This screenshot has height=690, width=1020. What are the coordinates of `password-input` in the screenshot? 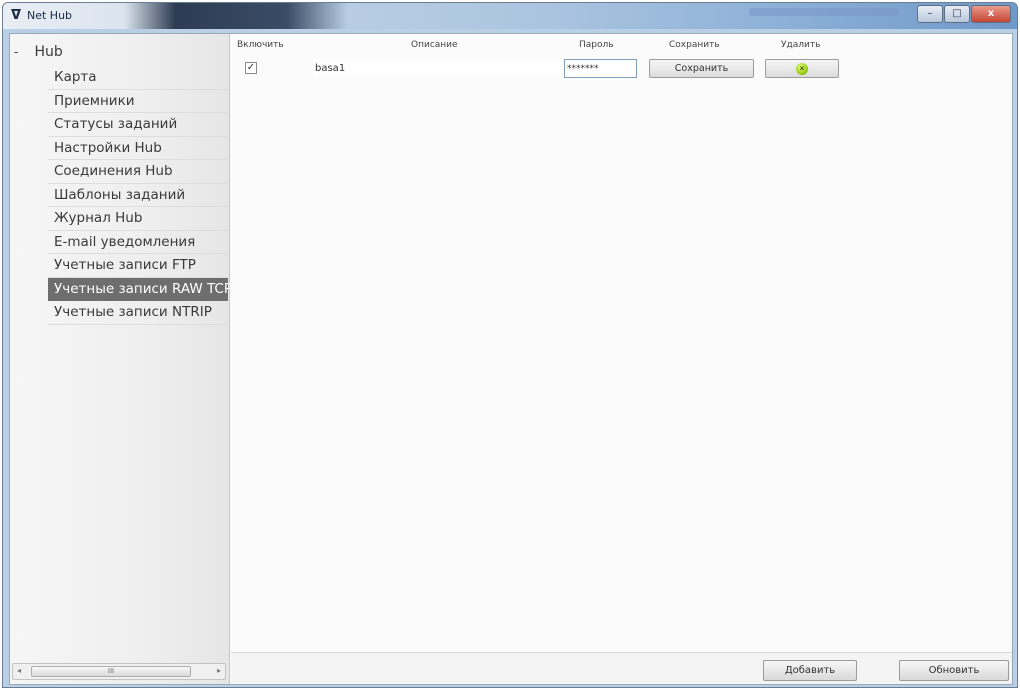 It's located at (600, 68).